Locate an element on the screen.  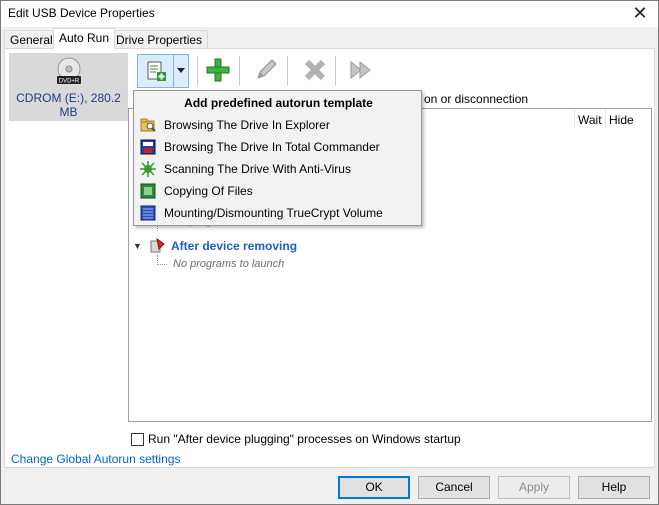
menu-item-label: Browsing The Drive In Total Commander is located at coordinates (272, 147).